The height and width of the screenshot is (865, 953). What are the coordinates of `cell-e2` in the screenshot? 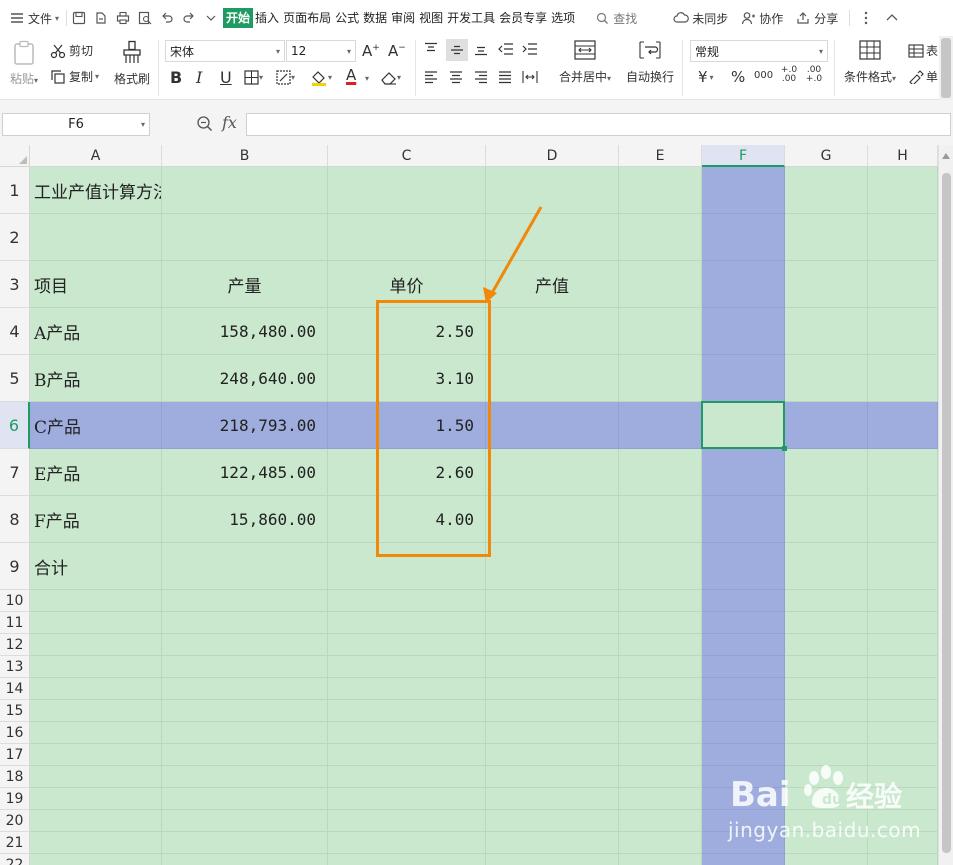 It's located at (660, 237).